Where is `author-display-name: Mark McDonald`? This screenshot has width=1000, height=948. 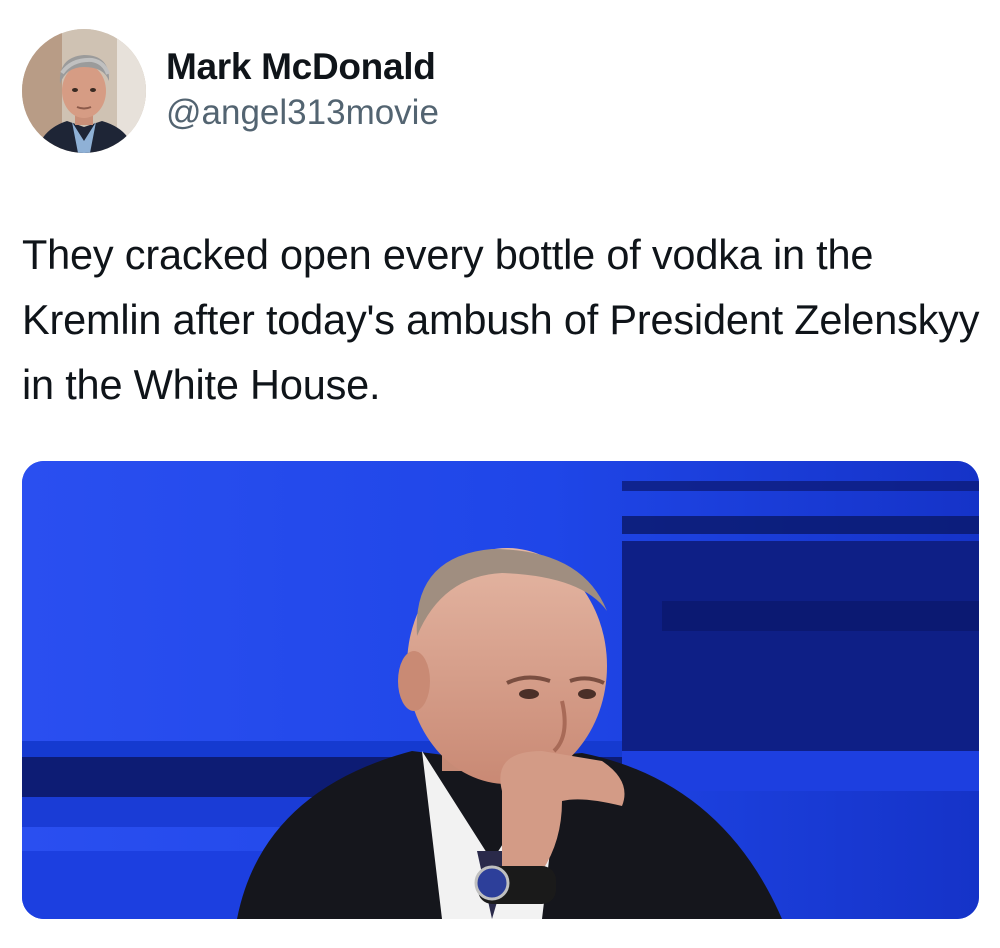
author-display-name: Mark McDonald is located at coordinates (302, 67).